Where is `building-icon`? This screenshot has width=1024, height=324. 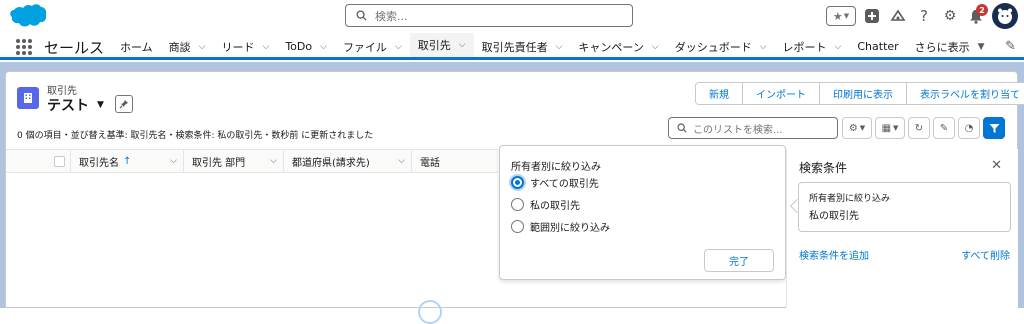 building-icon is located at coordinates (28, 98).